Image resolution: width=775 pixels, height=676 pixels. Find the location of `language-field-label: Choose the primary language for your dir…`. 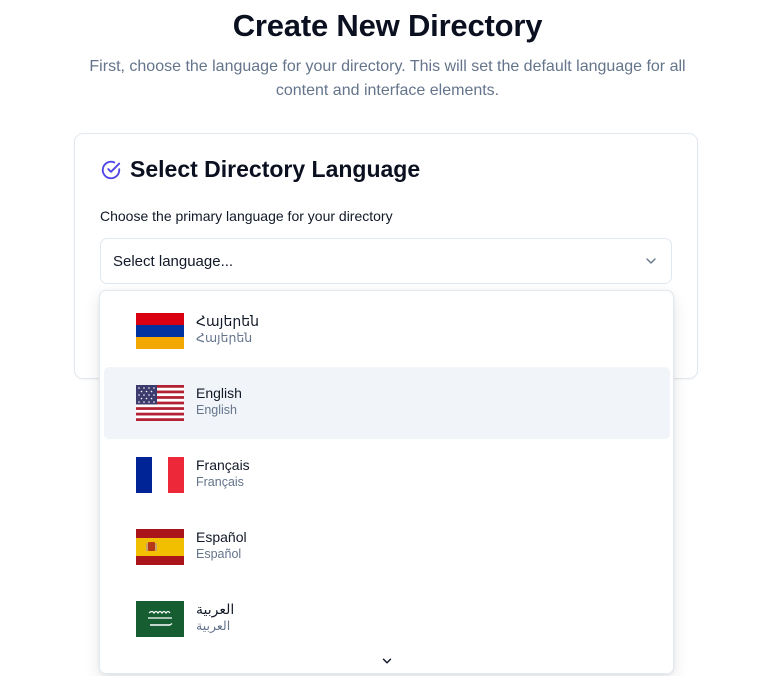

language-field-label: Choose the primary language for your dir… is located at coordinates (246, 216).